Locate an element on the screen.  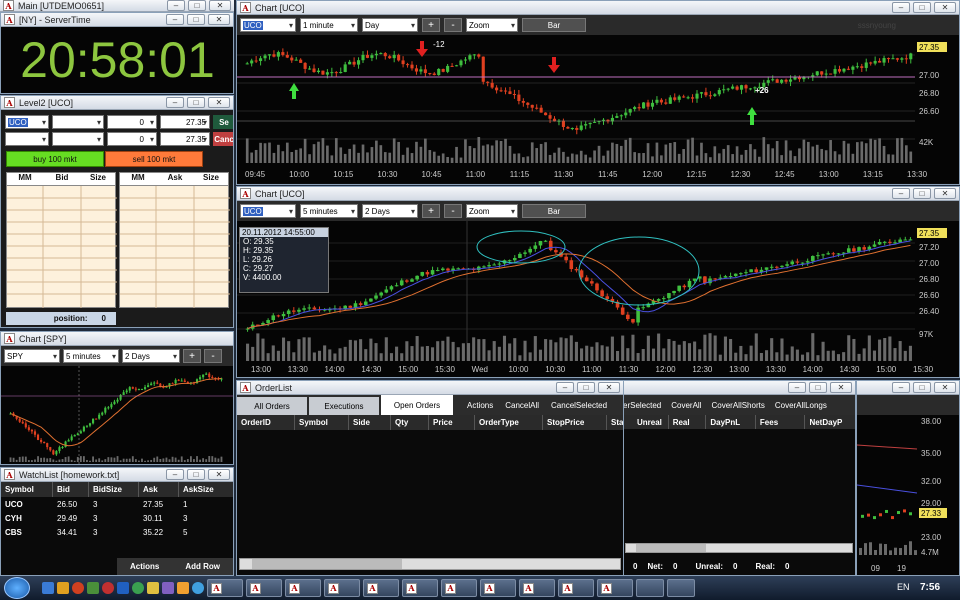
sell-button: sell 100 mkt is located at coordinates (154, 159).